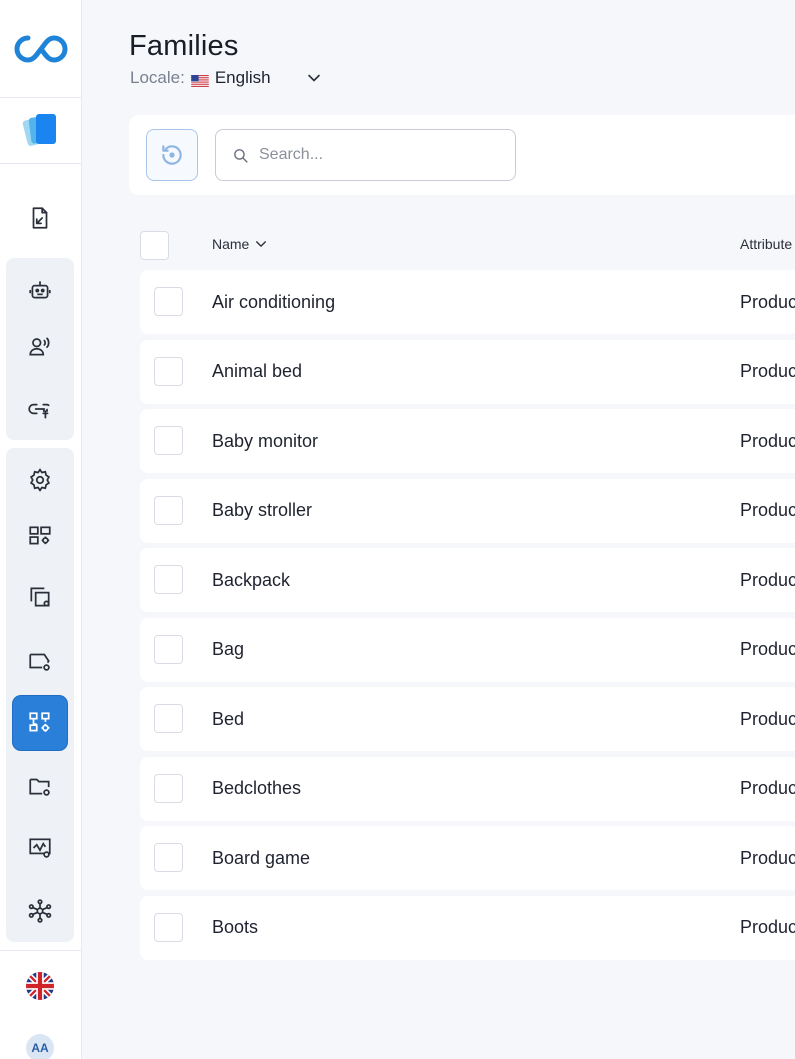 The width and height of the screenshot is (795, 1059). What do you see at coordinates (40, 218) in the screenshot?
I see `file-import-icon` at bounding box center [40, 218].